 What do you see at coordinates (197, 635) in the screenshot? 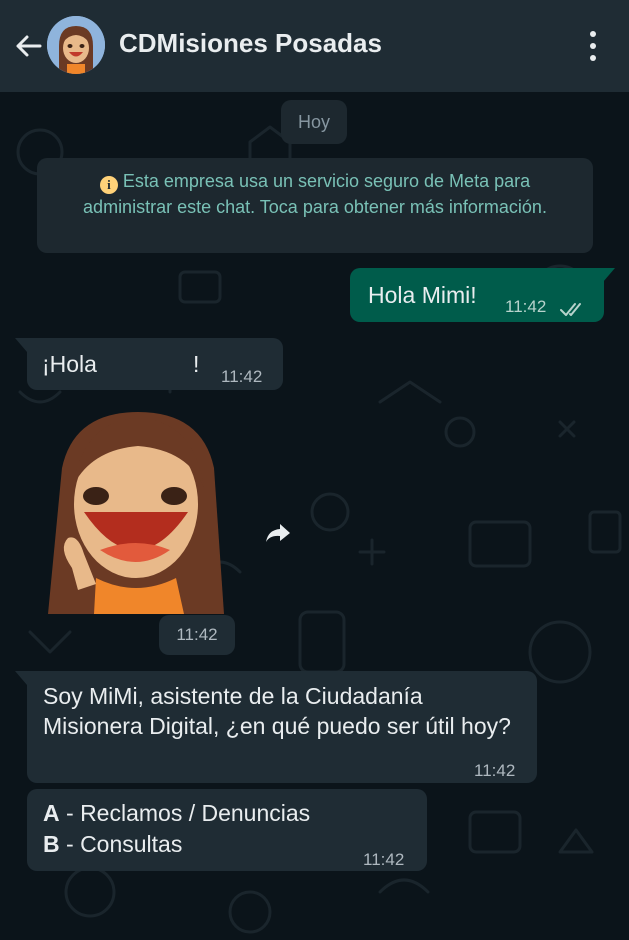
I see `sticker-time: 11:42` at bounding box center [197, 635].